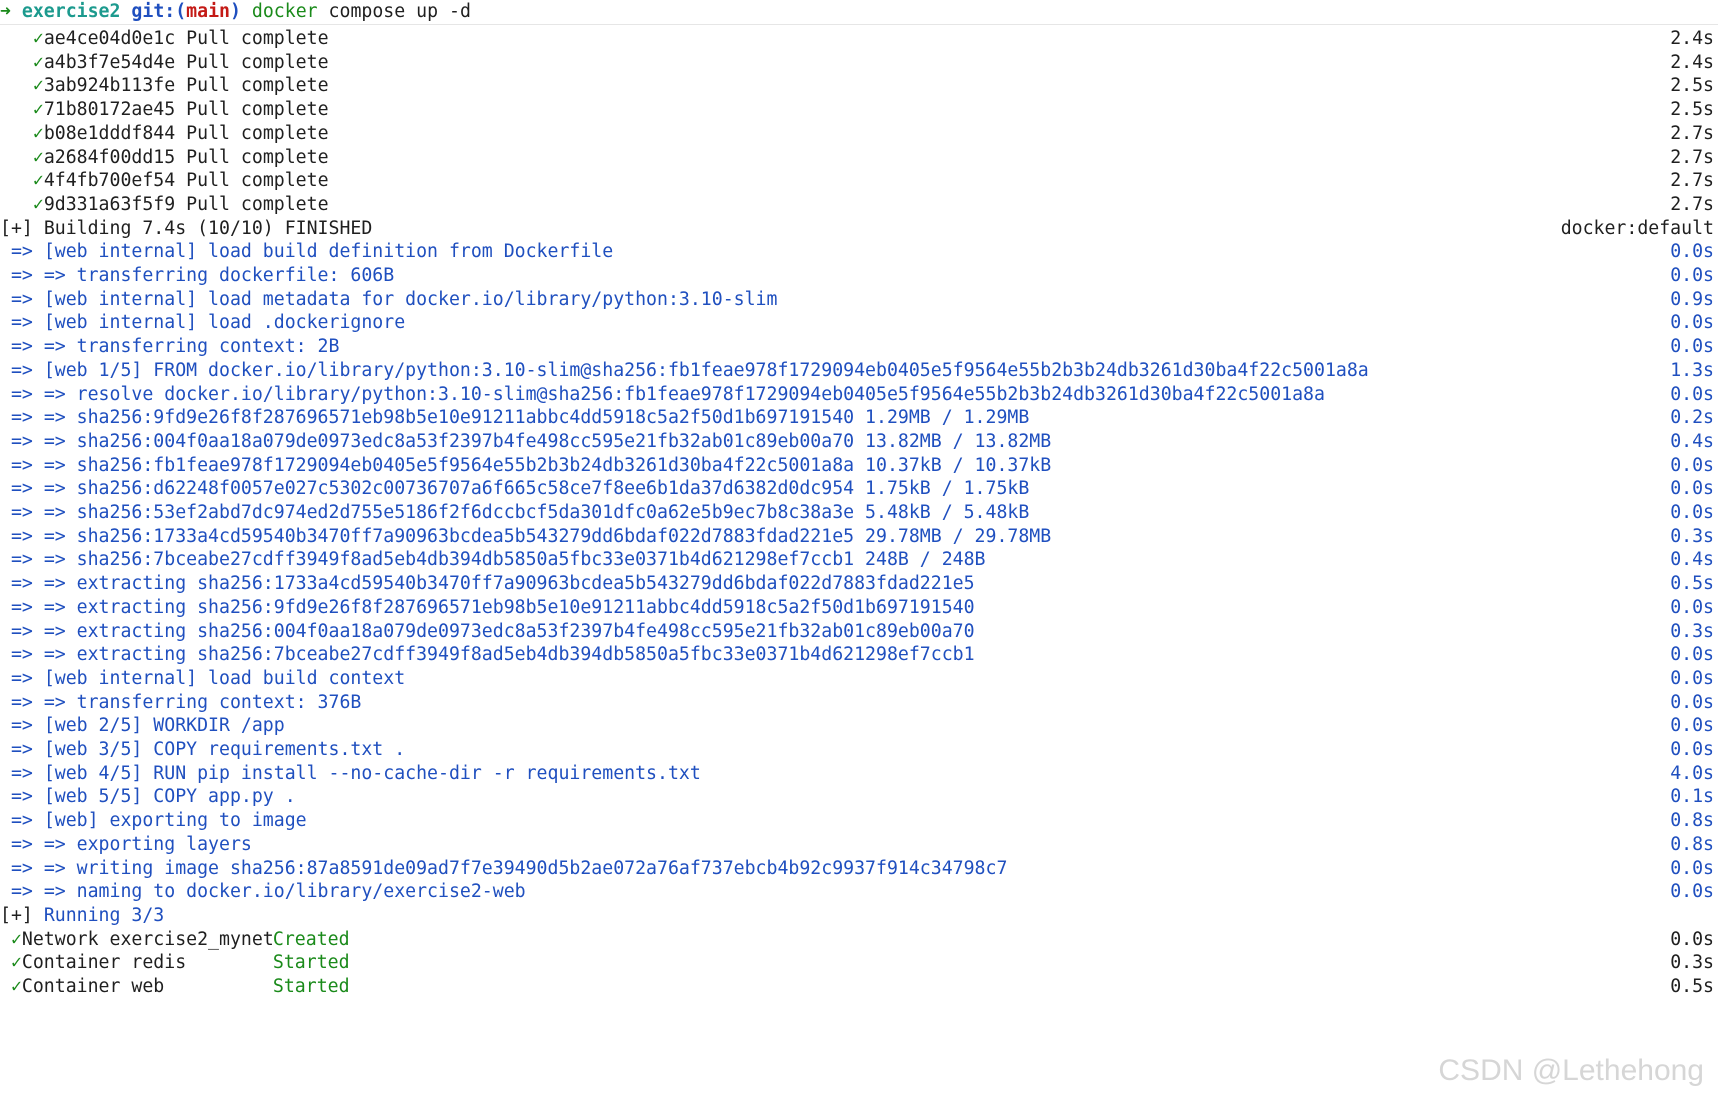 Image resolution: width=1718 pixels, height=1098 pixels. I want to click on resource-time: 0.0s, so click(1692, 939).